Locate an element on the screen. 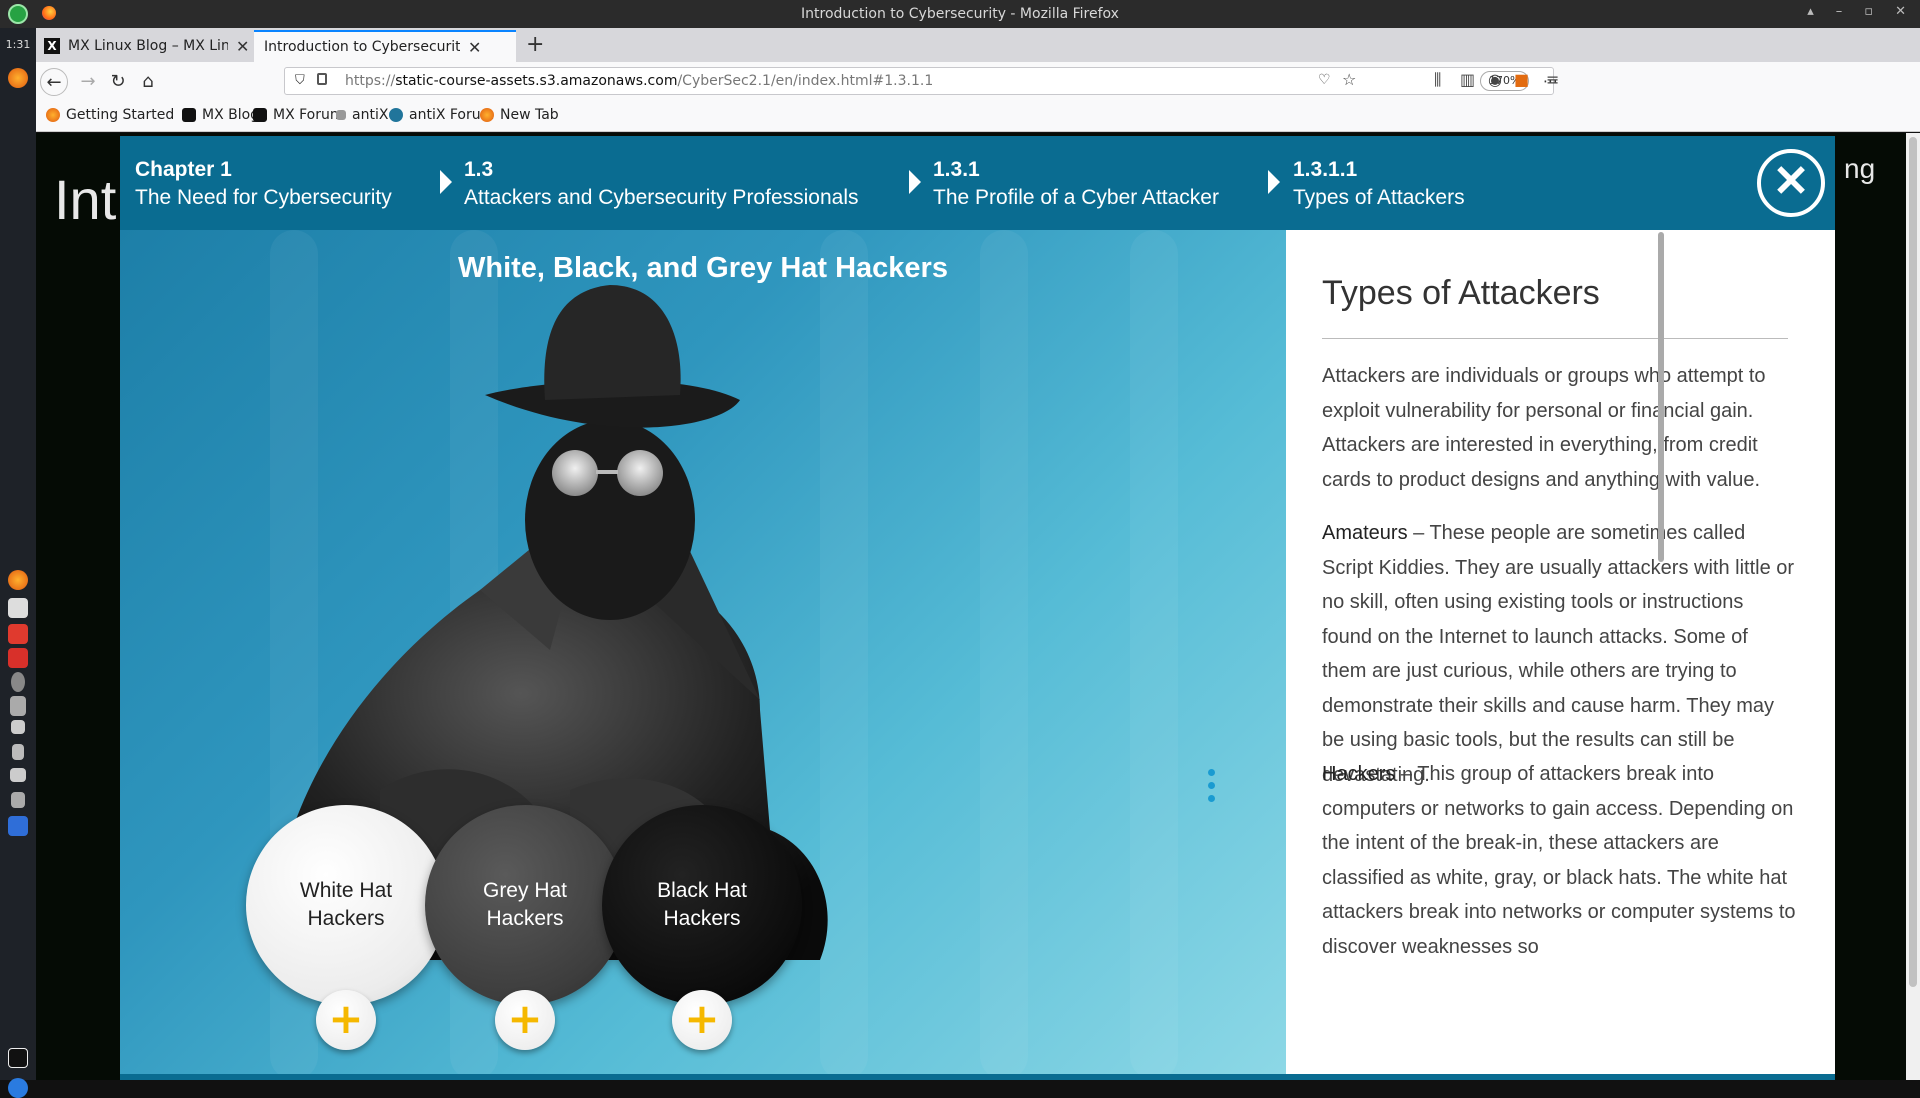 This screenshot has width=1920, height=1098. pocket-icon: ♡ is located at coordinates (1324, 80).